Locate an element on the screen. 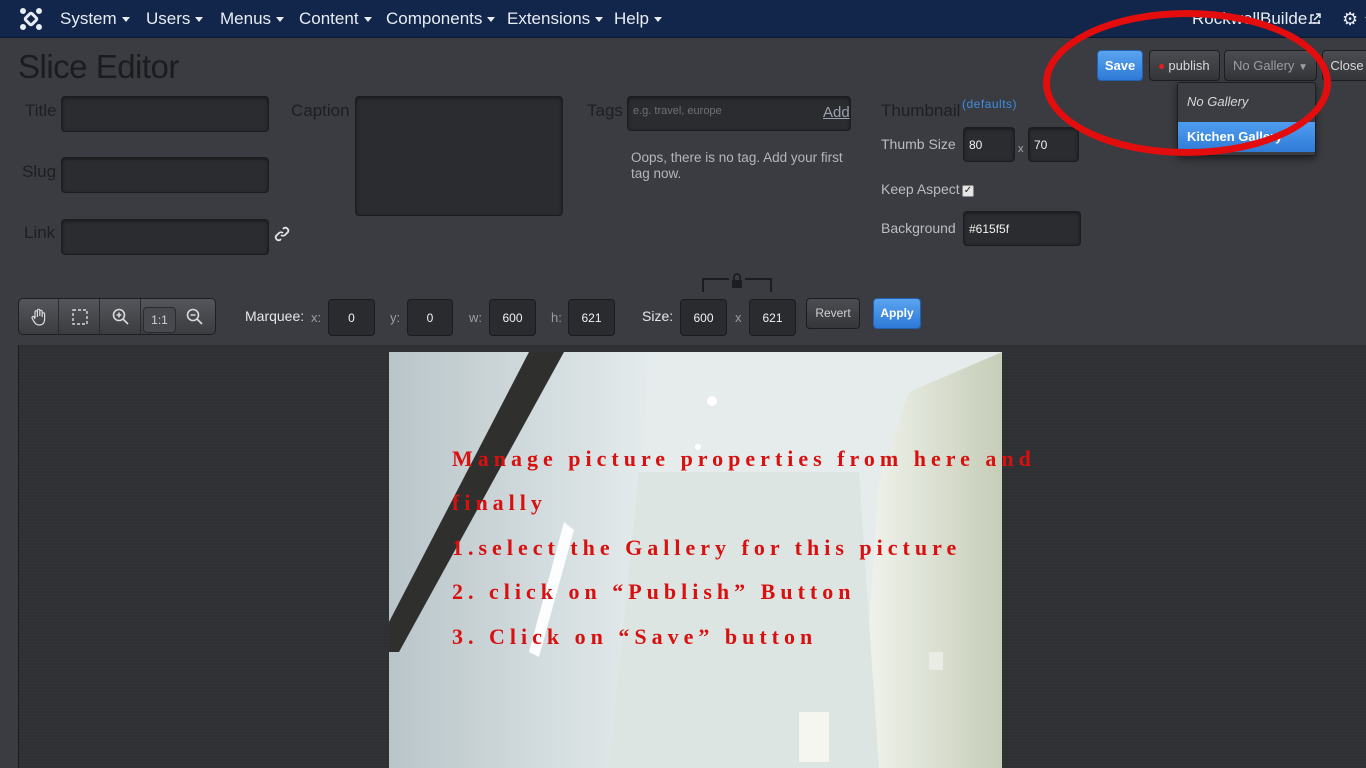 This screenshot has width=1366, height=768. marquee-tool-button is located at coordinates (80, 316).